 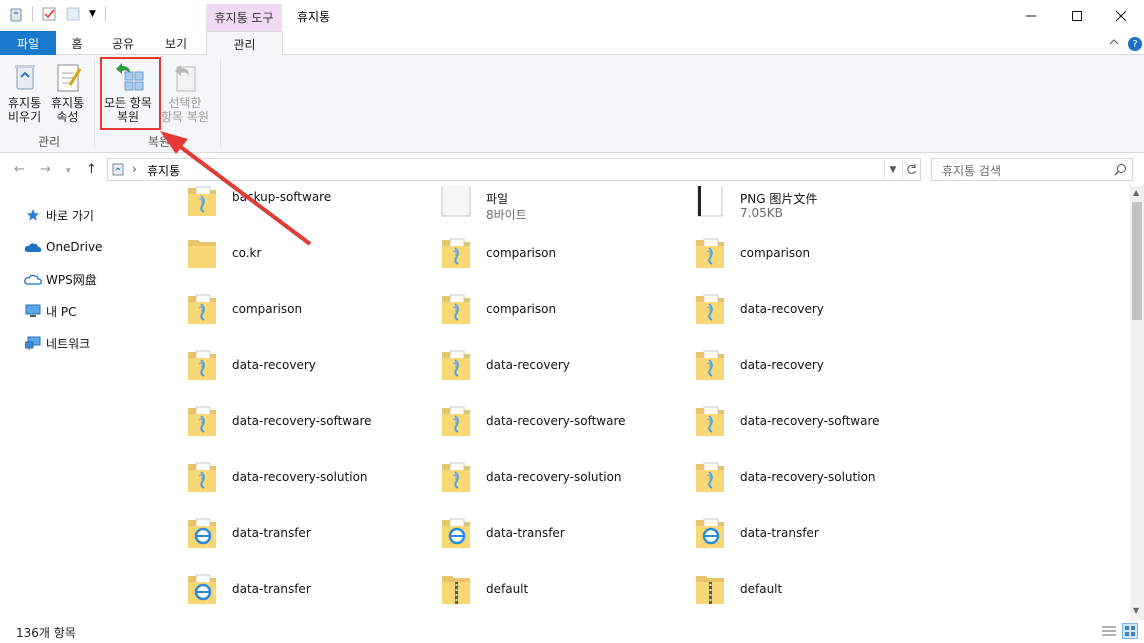 What do you see at coordinates (572, 43) in the screenshot?
I see `ribbon-tabs: 파일 홈 공유 보기 관리` at bounding box center [572, 43].